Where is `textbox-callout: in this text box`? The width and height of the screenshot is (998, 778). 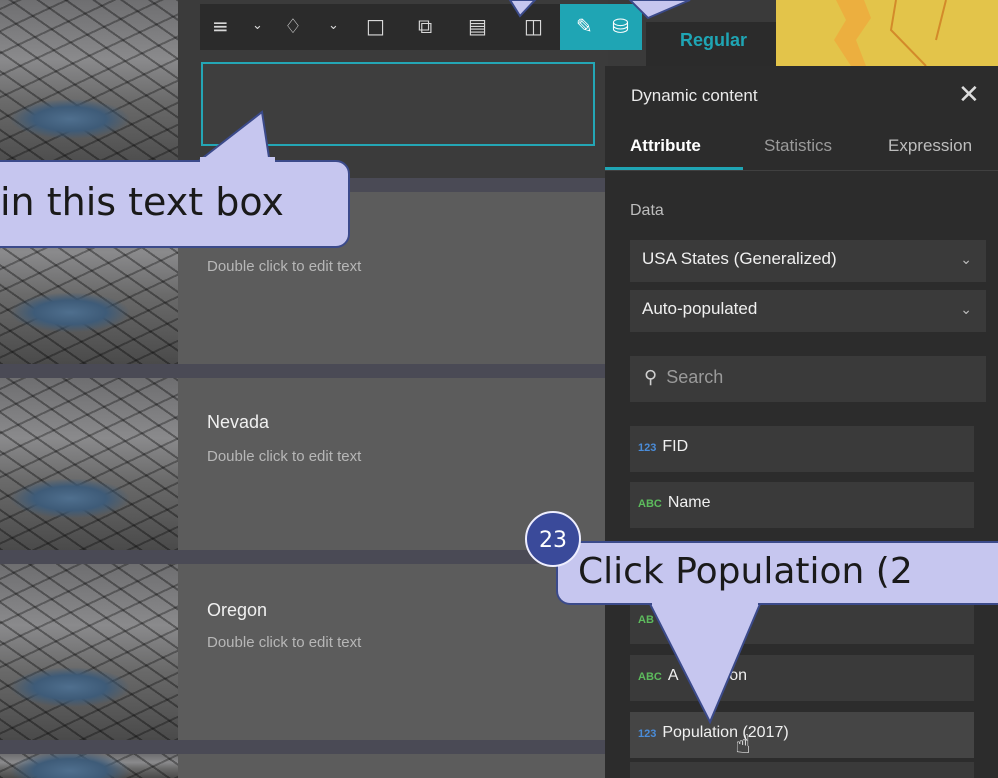 textbox-callout: in this text box is located at coordinates (175, 204).